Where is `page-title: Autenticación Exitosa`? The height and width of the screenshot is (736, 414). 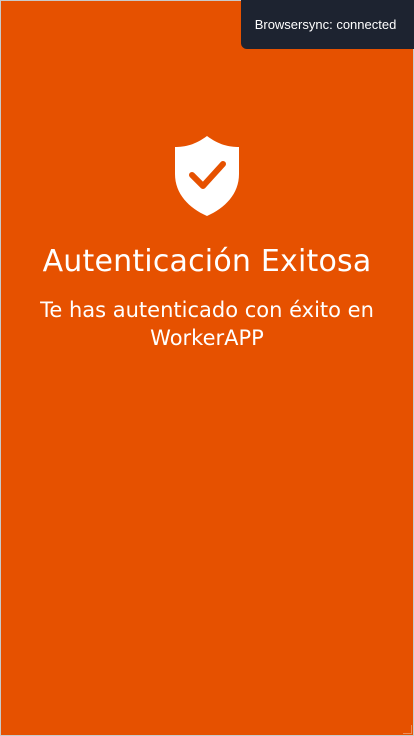
page-title: Autenticación Exitosa is located at coordinates (207, 261).